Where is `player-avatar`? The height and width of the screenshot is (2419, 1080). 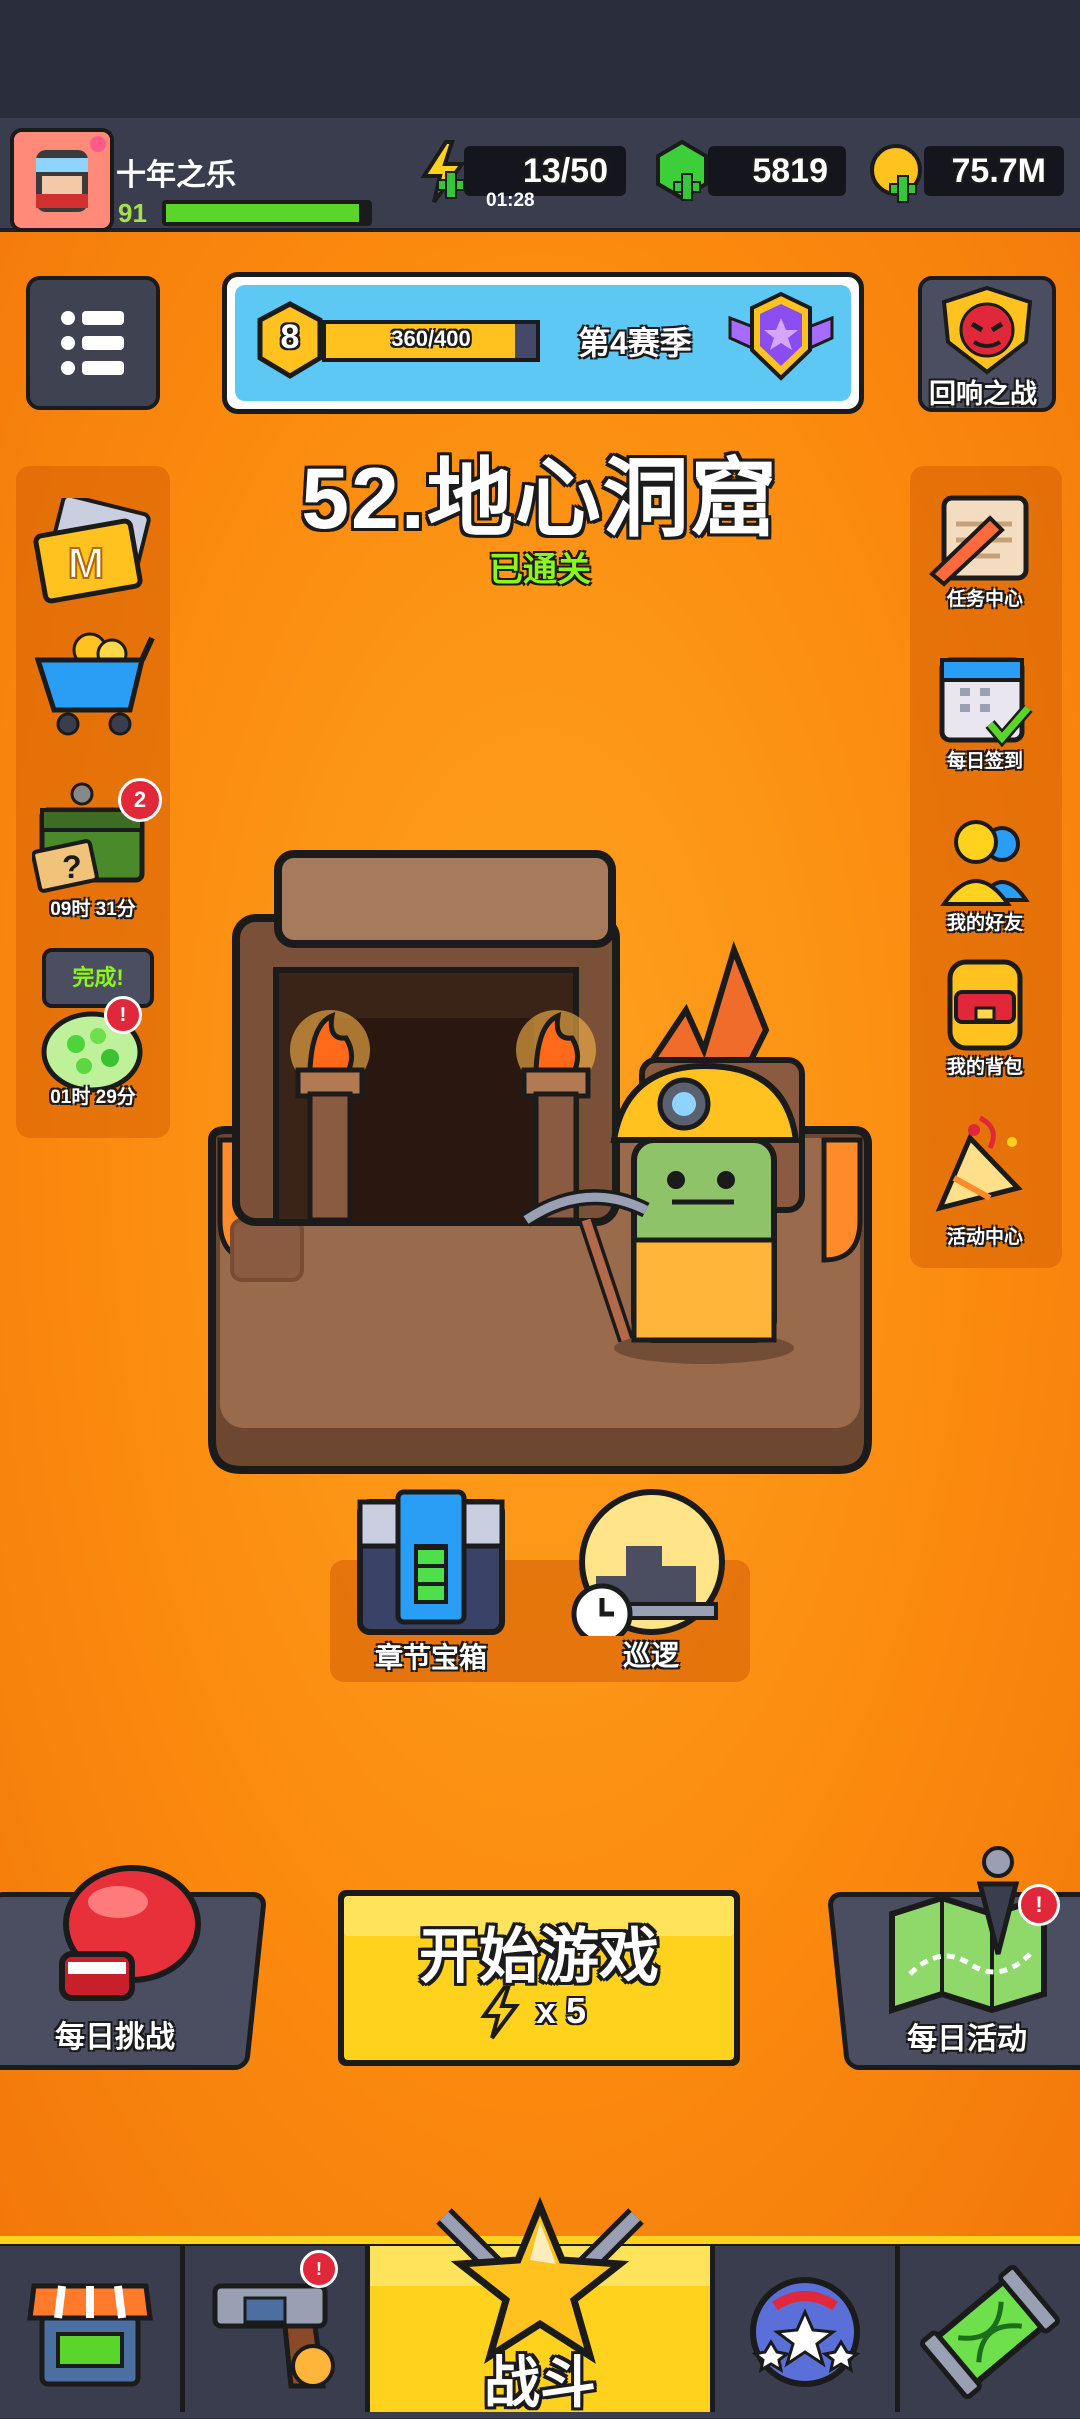 player-avatar is located at coordinates (62, 180).